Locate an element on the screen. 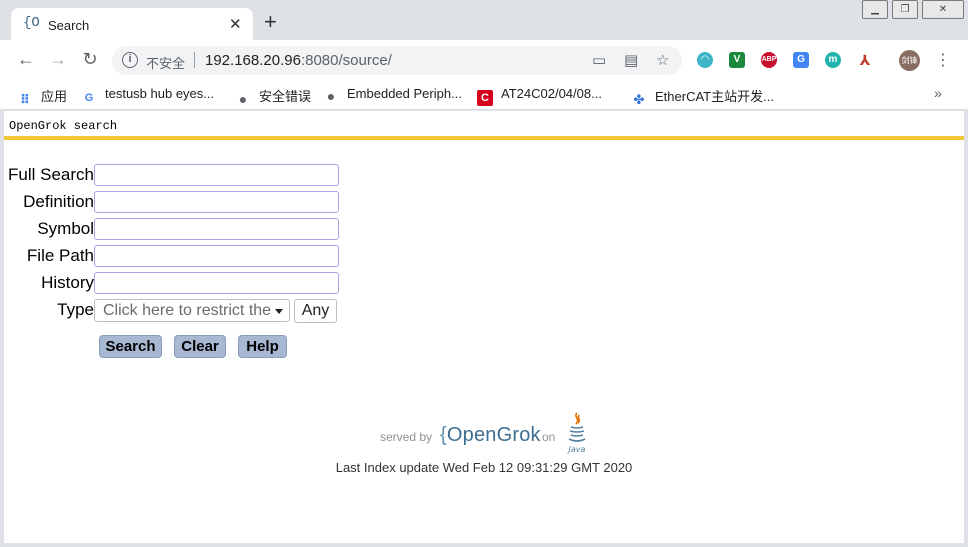 Image resolution: width=968 pixels, height=547 pixels. minimize-icon: ▁ is located at coordinates (875, 9).